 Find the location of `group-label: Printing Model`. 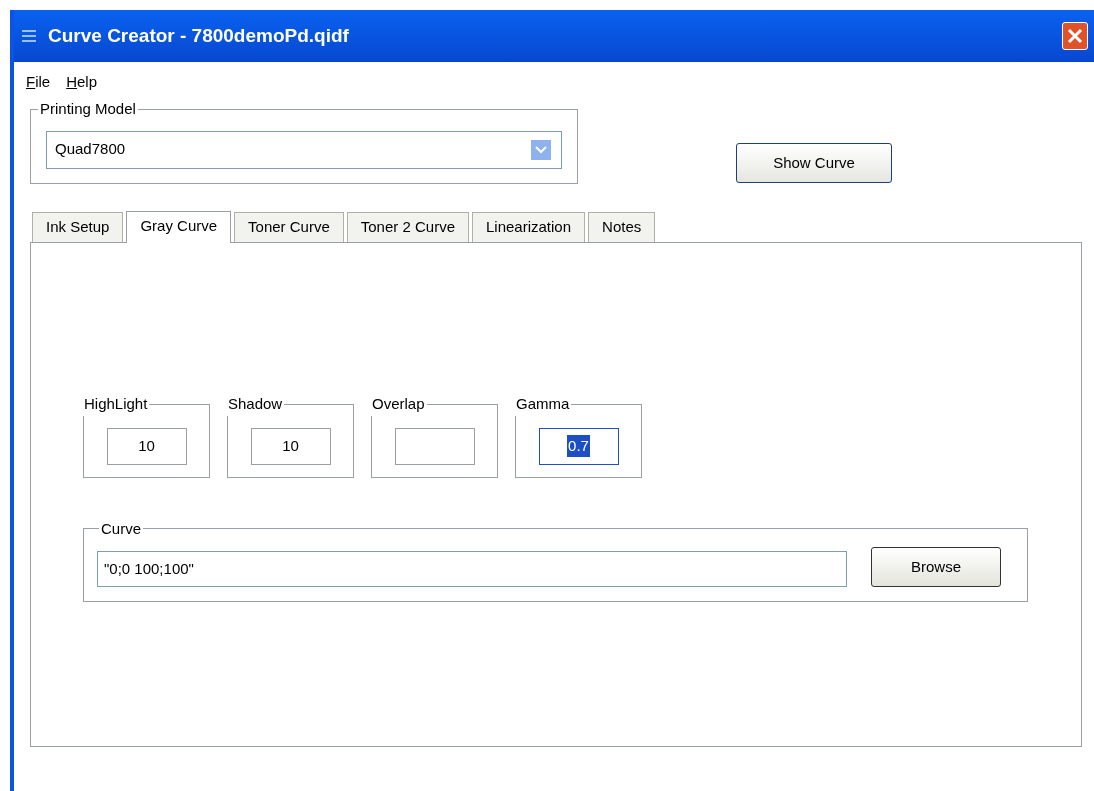

group-label: Printing Model is located at coordinates (88, 109).